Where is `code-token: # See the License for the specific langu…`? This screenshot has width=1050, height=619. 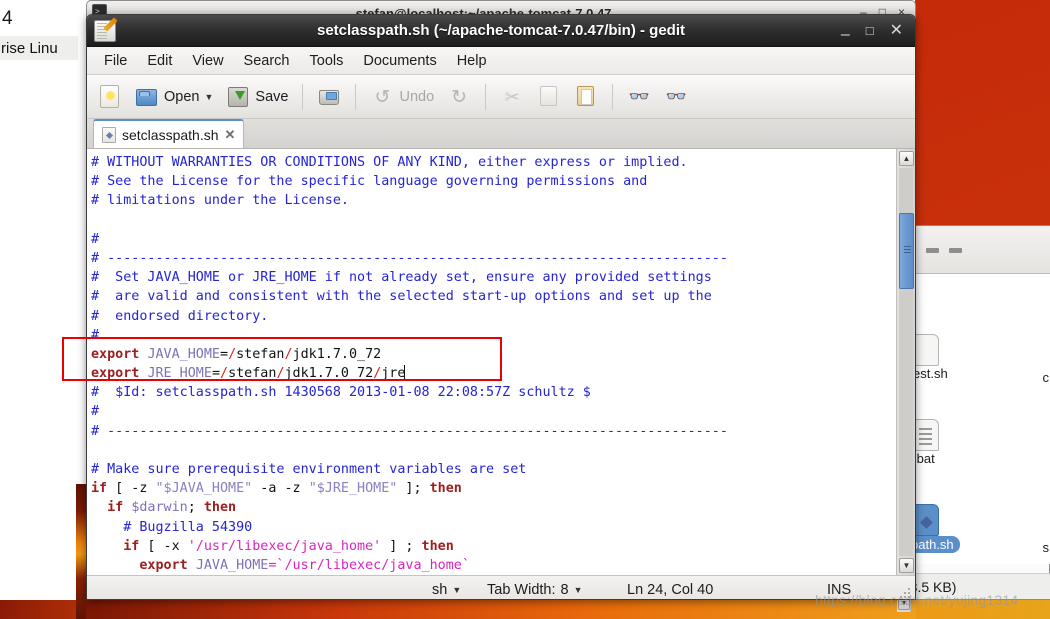
code-token: # See the License for the specific langu… is located at coordinates (369, 182).